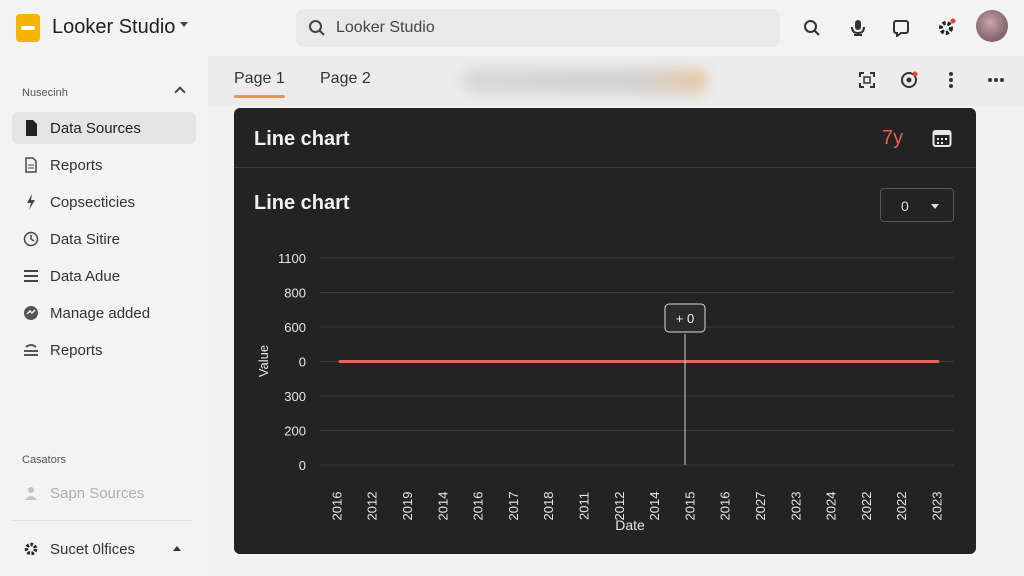 This screenshot has width=1024, height=576. What do you see at coordinates (295, 293) in the screenshot?
I see `y-tick-label: 800` at bounding box center [295, 293].